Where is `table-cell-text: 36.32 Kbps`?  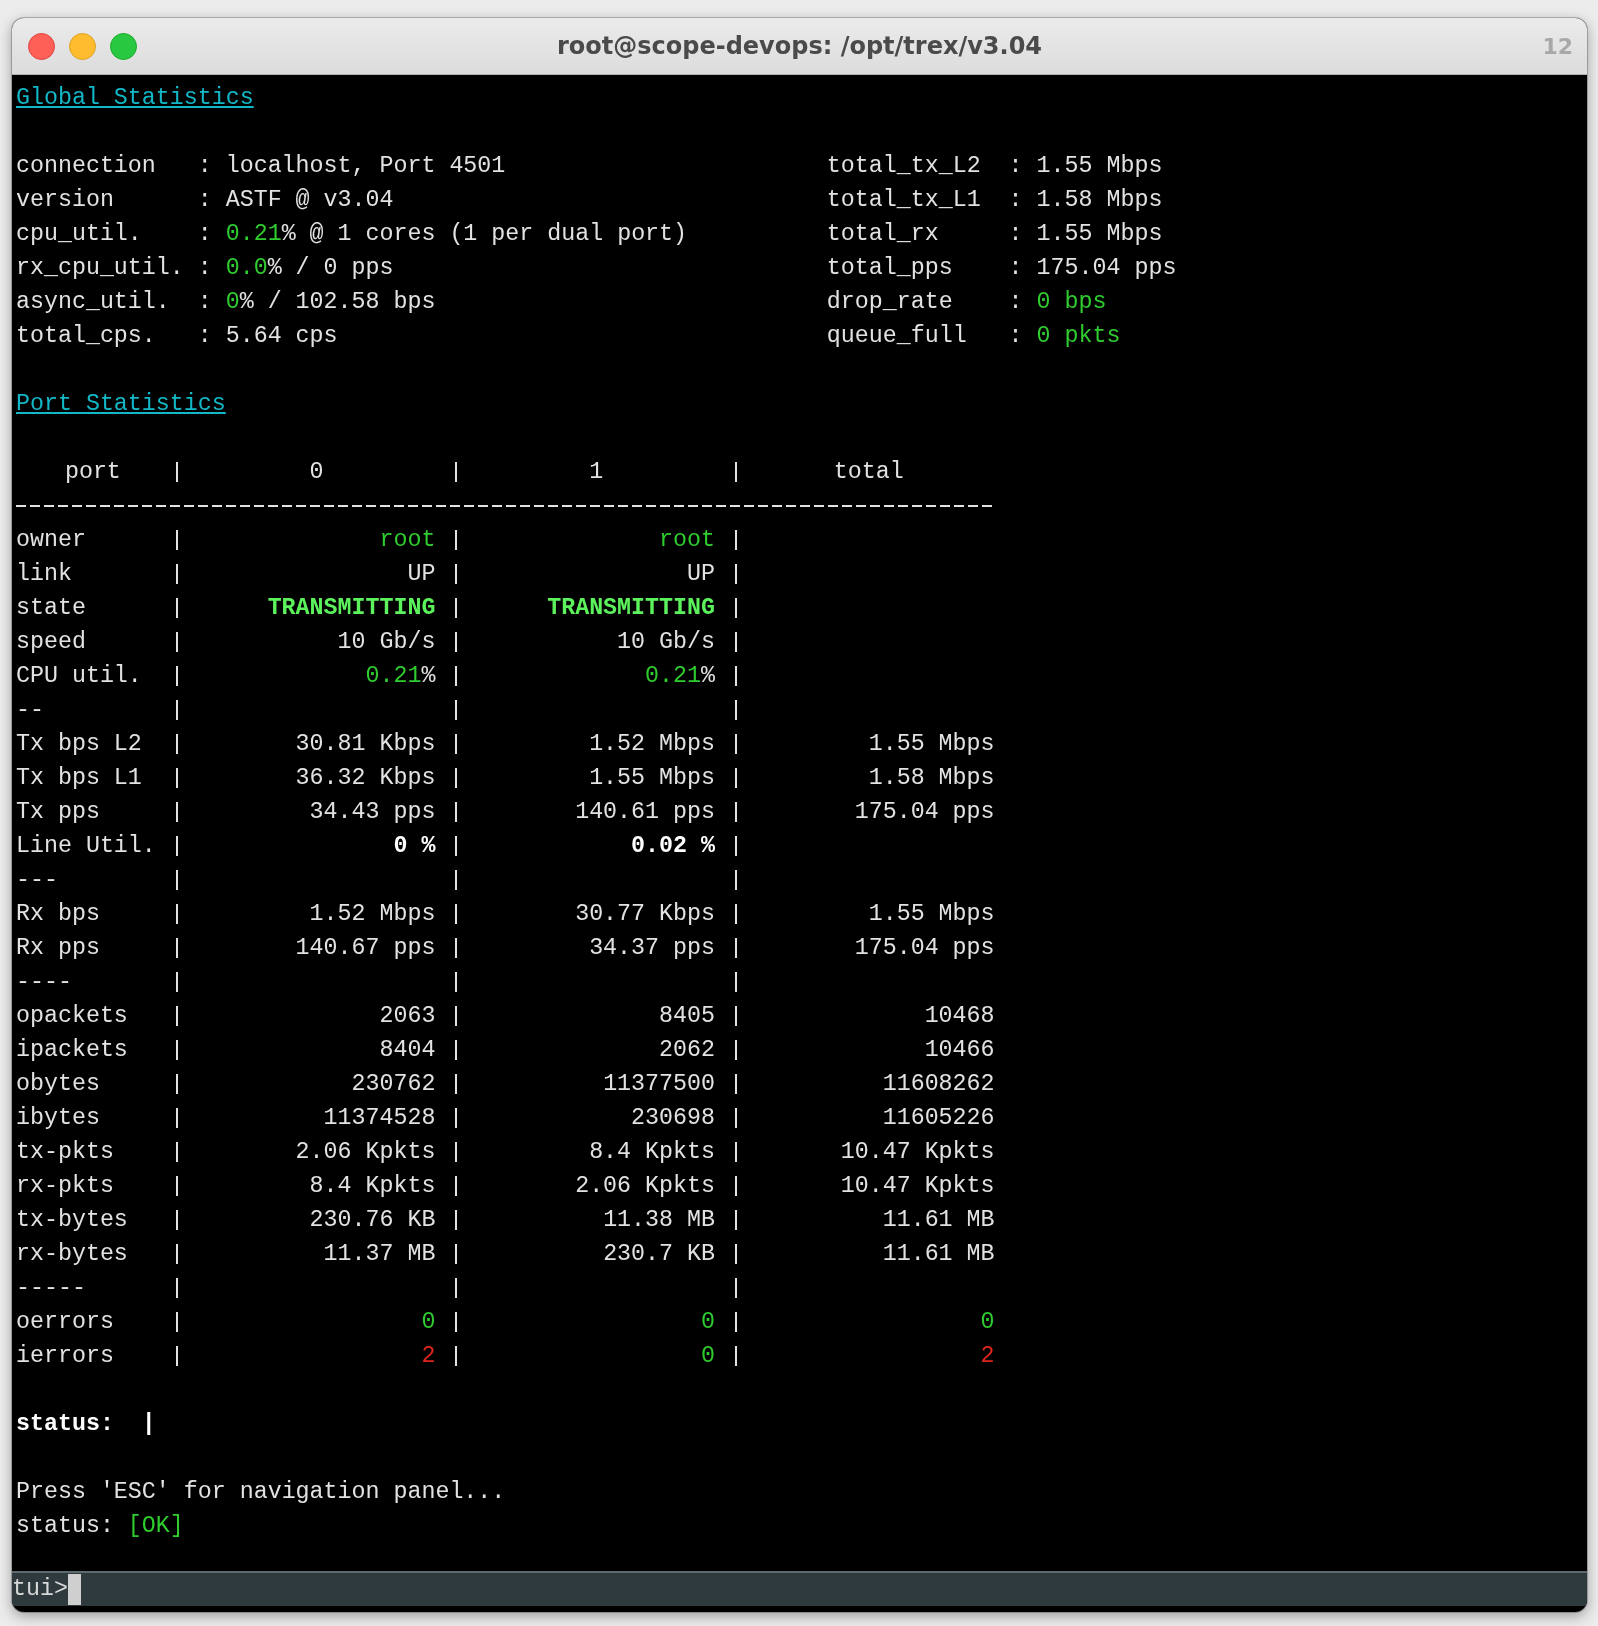 table-cell-text: 36.32 Kbps is located at coordinates (365, 778).